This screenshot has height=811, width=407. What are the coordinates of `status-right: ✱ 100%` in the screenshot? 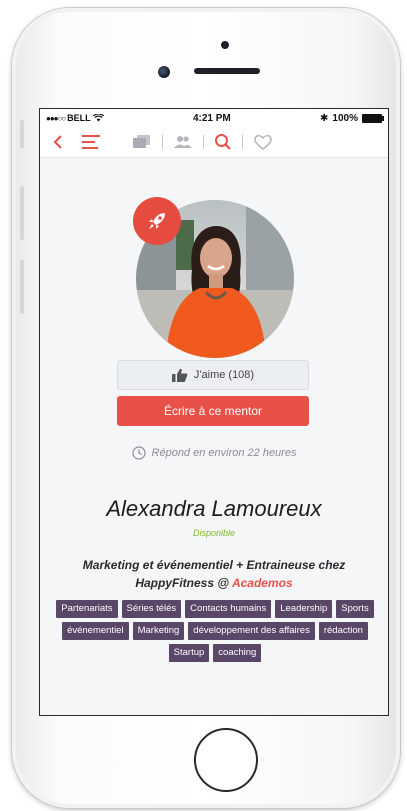 It's located at (352, 118).